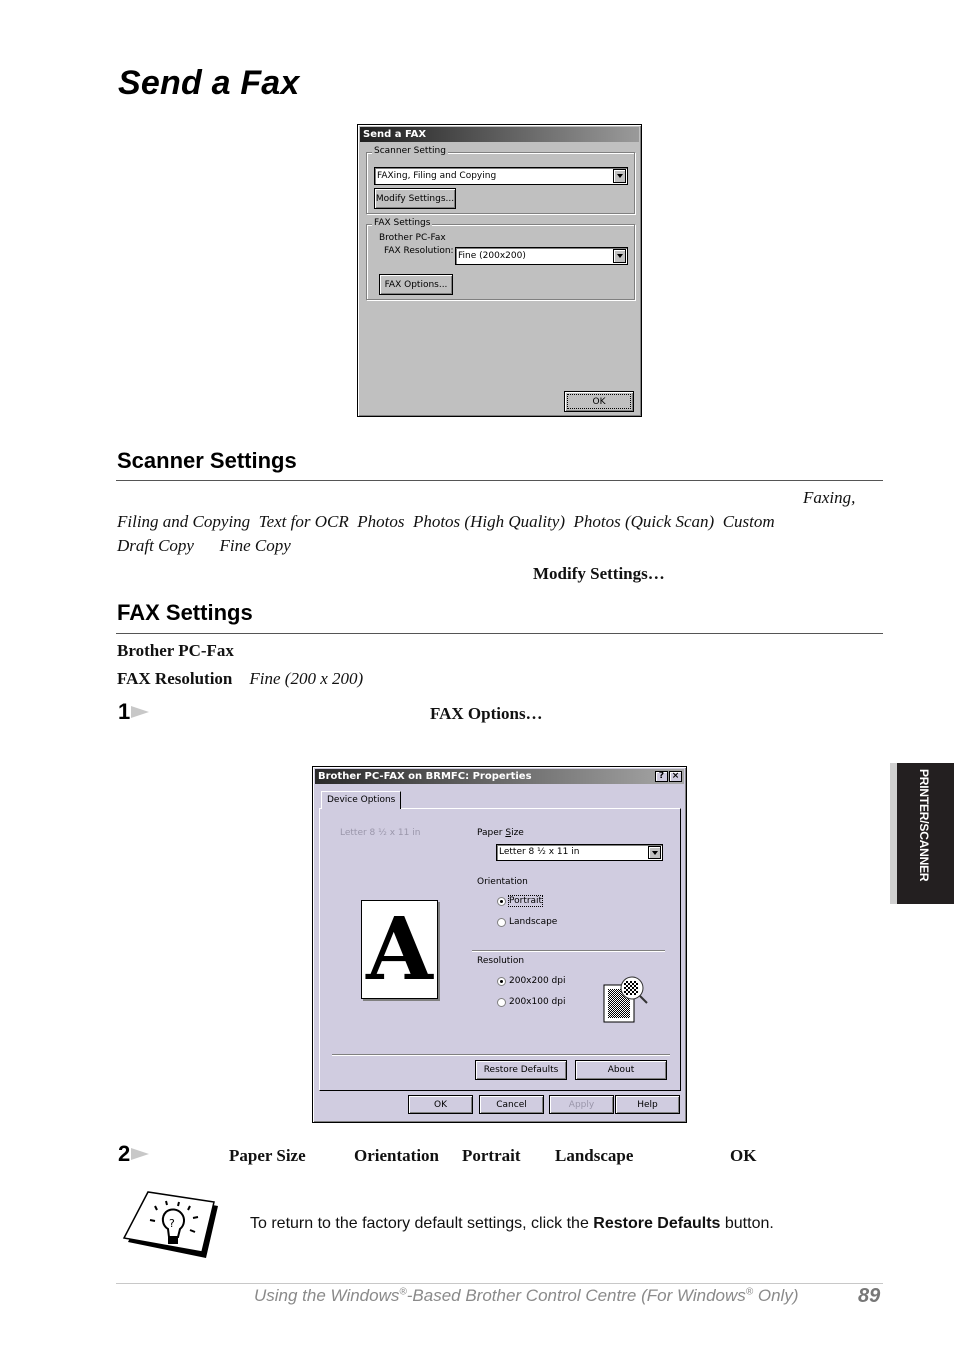  I want to click on tab-device-options: Device Options, so click(361, 800).